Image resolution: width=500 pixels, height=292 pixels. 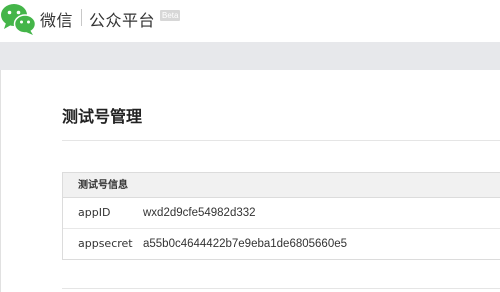 What do you see at coordinates (18, 19) in the screenshot?
I see `wechat-logo-icon` at bounding box center [18, 19].